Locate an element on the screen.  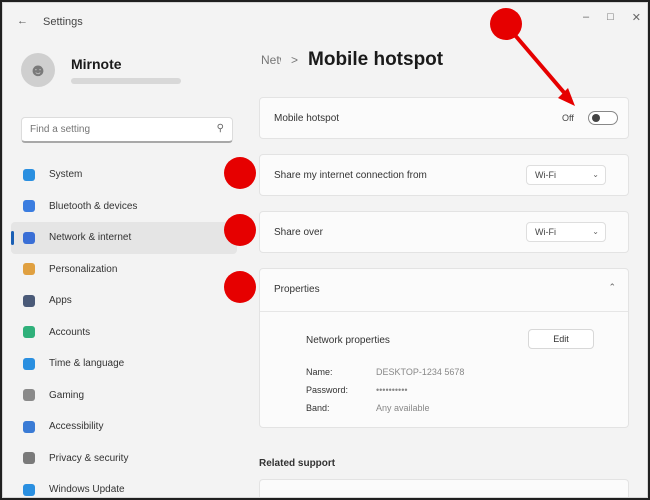
sidebar-item-label: Time & language is located at coordinates (87, 364).